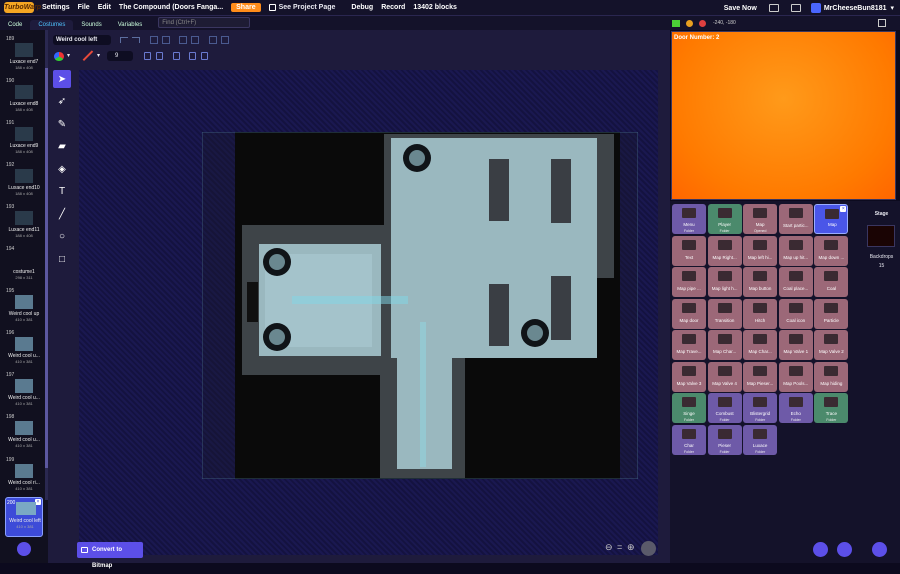 This screenshot has width=900, height=574. I want to click on ungroup-icon, so click(166, 40).